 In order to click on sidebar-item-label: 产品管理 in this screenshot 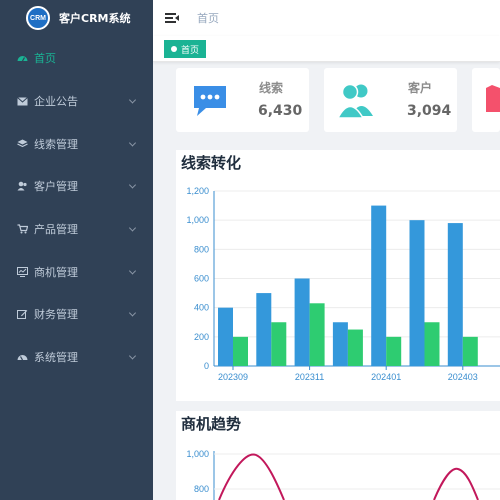, I will do `click(56, 230)`.